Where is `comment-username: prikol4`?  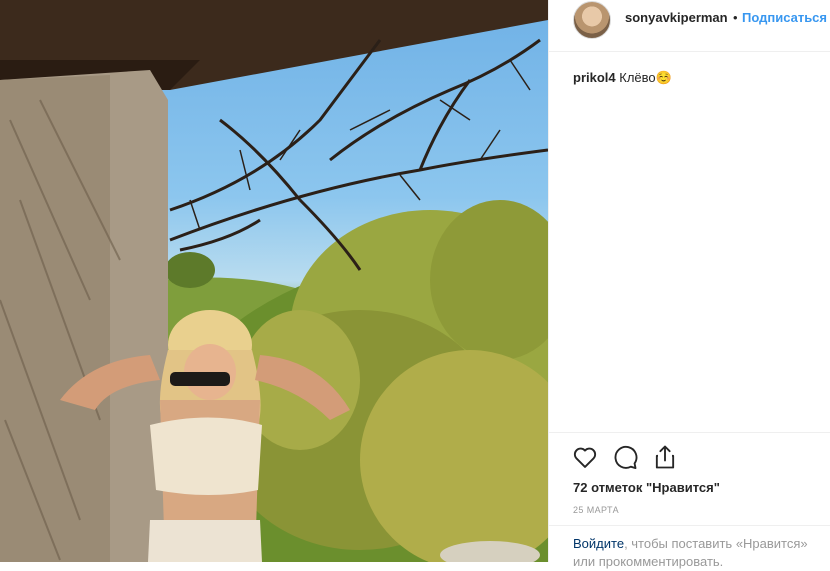 comment-username: prikol4 is located at coordinates (594, 77).